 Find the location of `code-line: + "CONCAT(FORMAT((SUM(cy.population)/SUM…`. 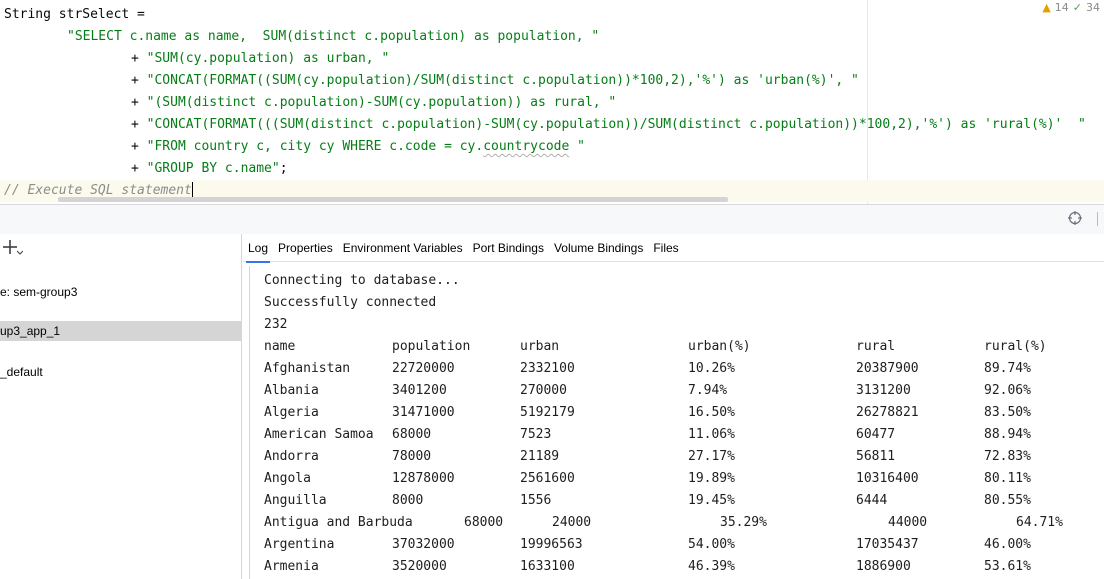

code-line: + "CONCAT(FORMAT((SUM(cy.population)/SUM… is located at coordinates (495, 81).